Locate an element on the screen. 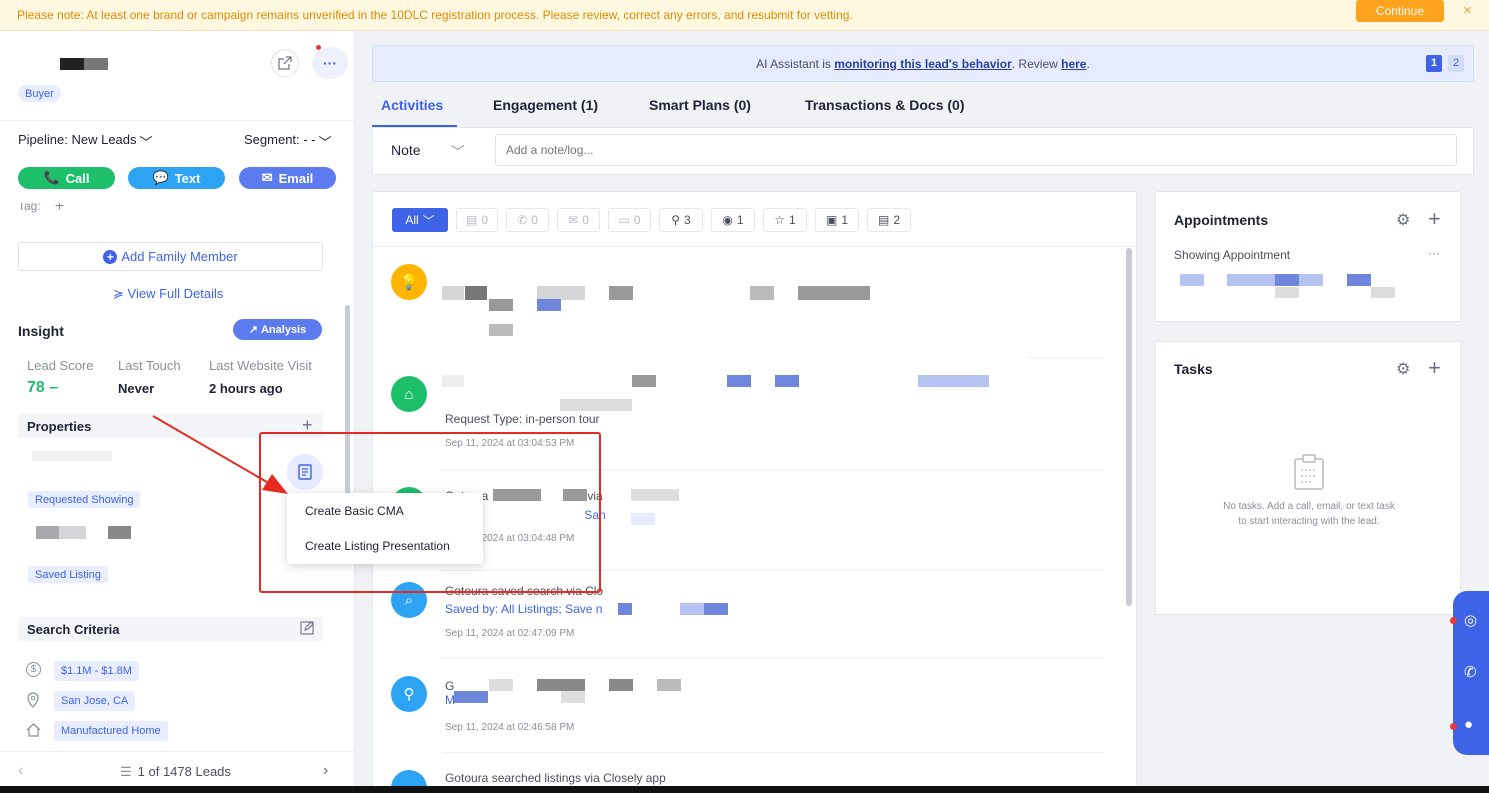 Image resolution: width=1489 pixels, height=793 pixels. text-button: 💬 Text is located at coordinates (176, 178).